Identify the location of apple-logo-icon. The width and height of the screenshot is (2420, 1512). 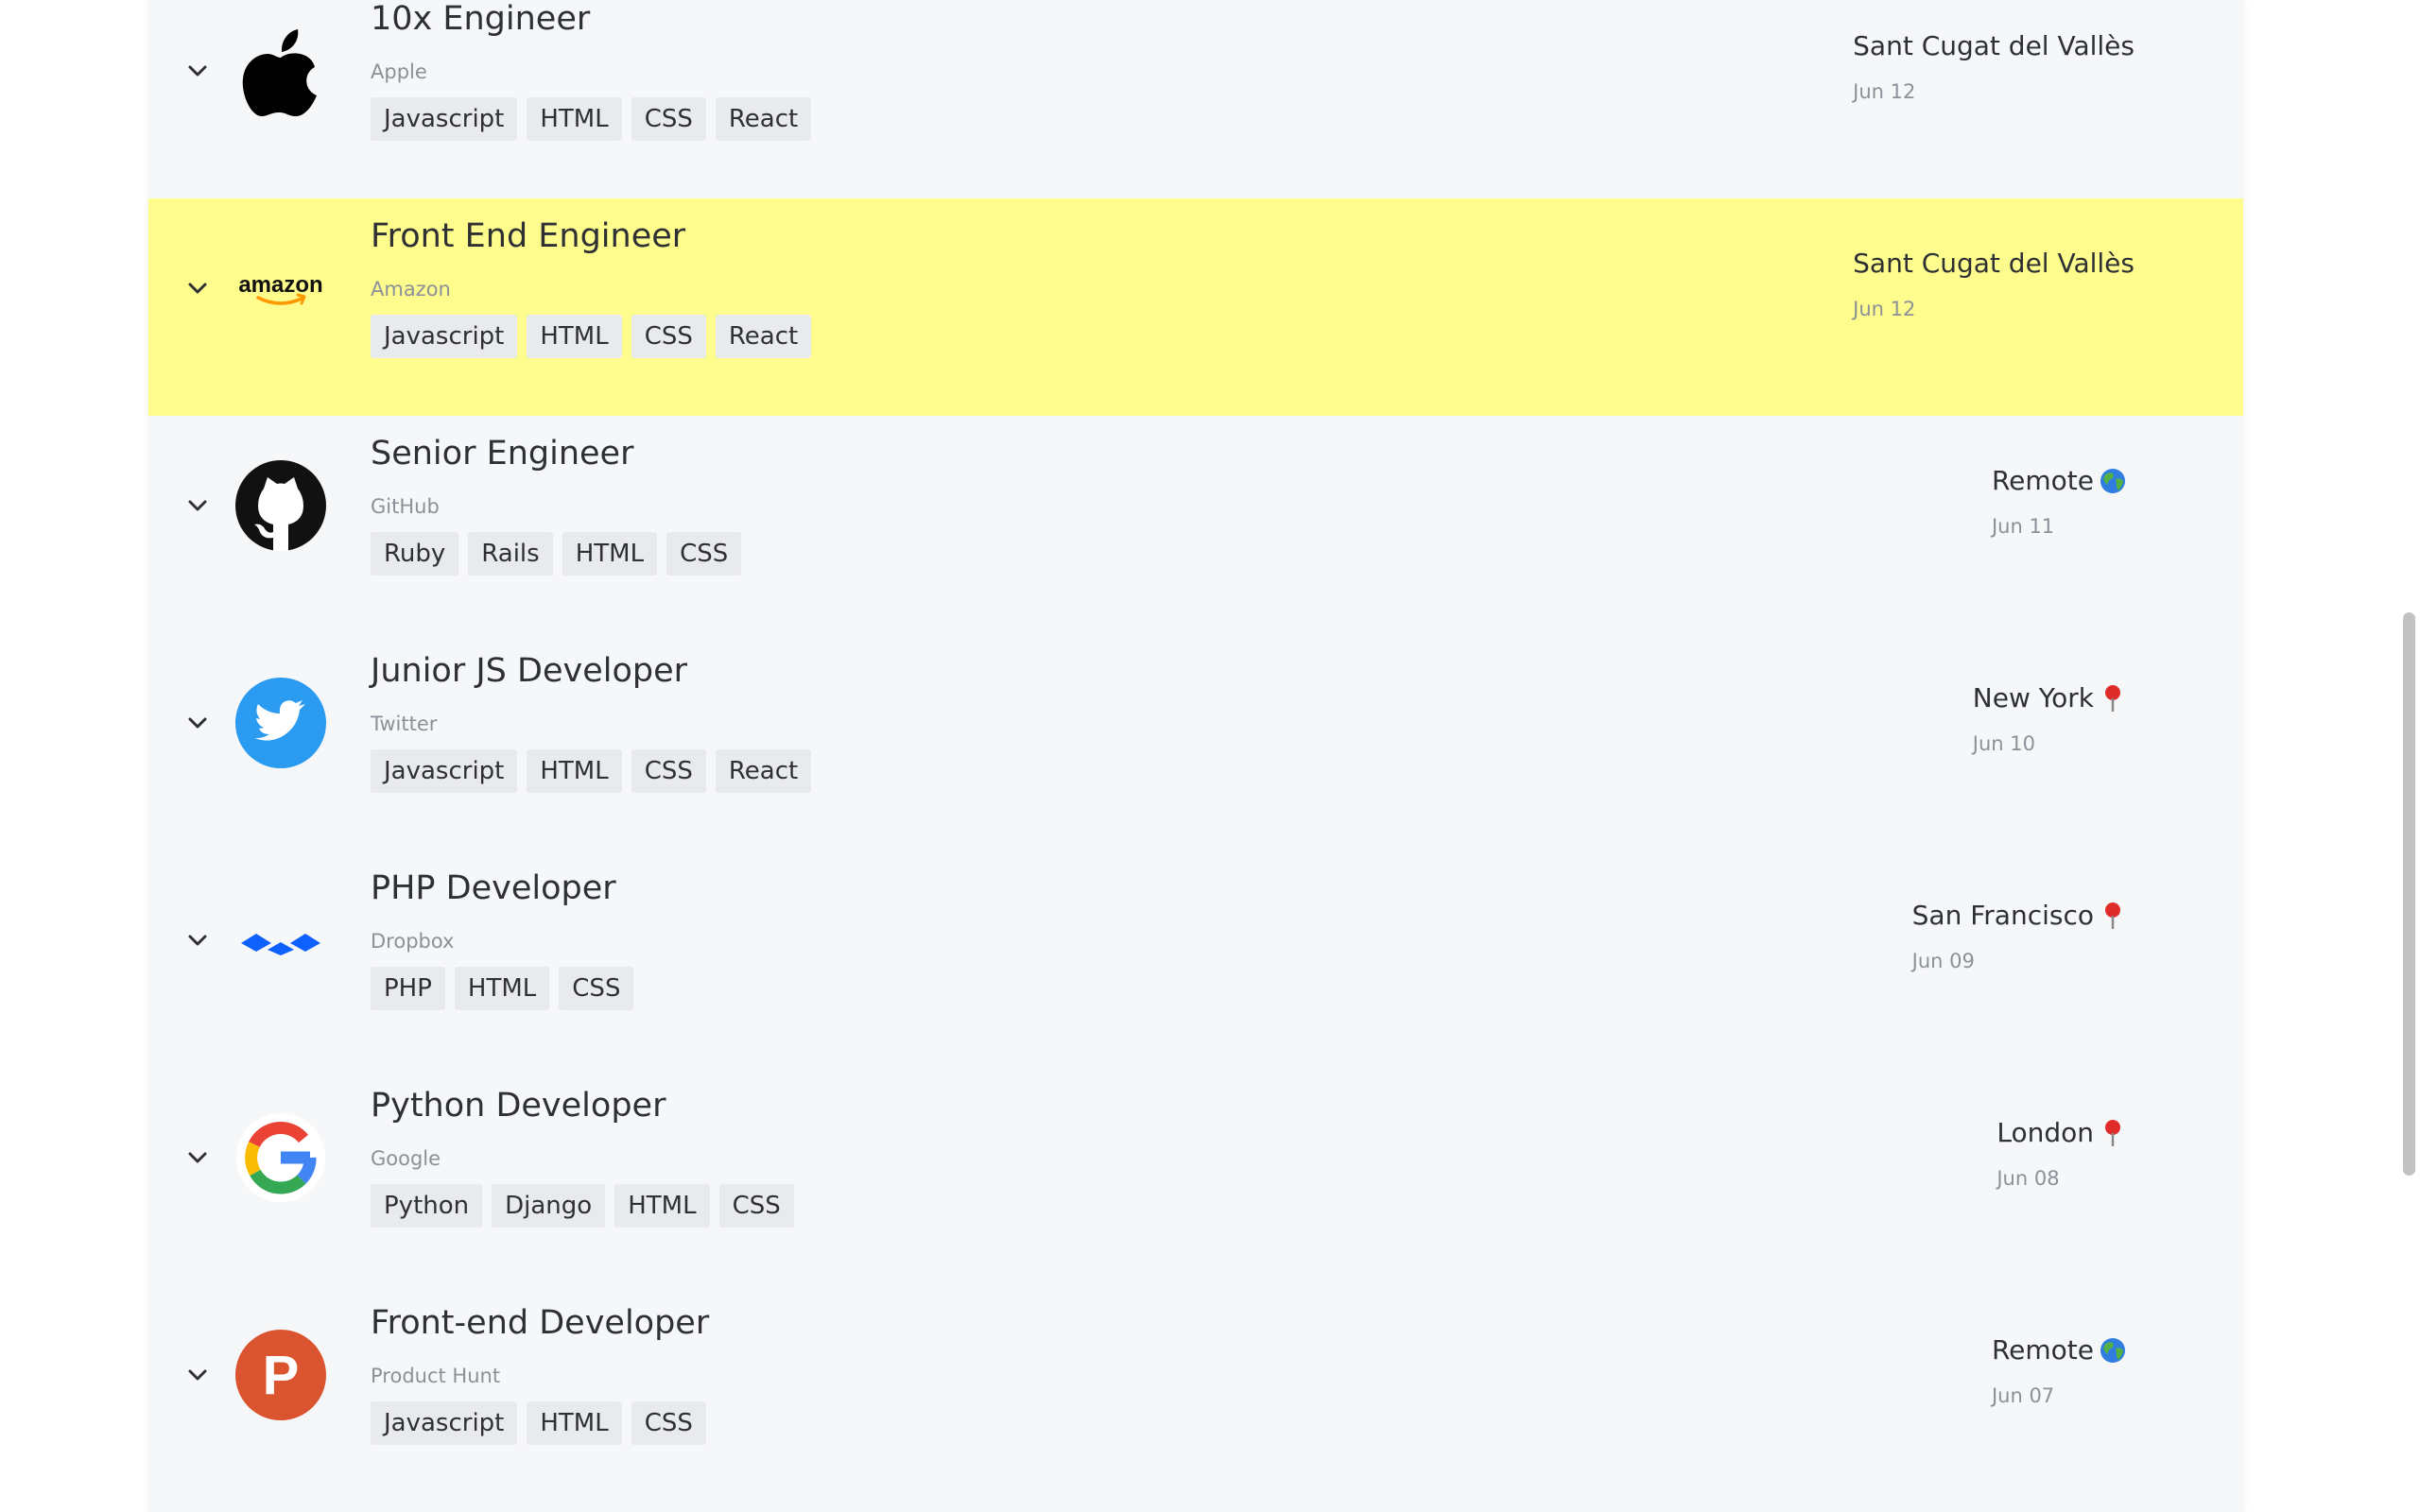
(279, 73).